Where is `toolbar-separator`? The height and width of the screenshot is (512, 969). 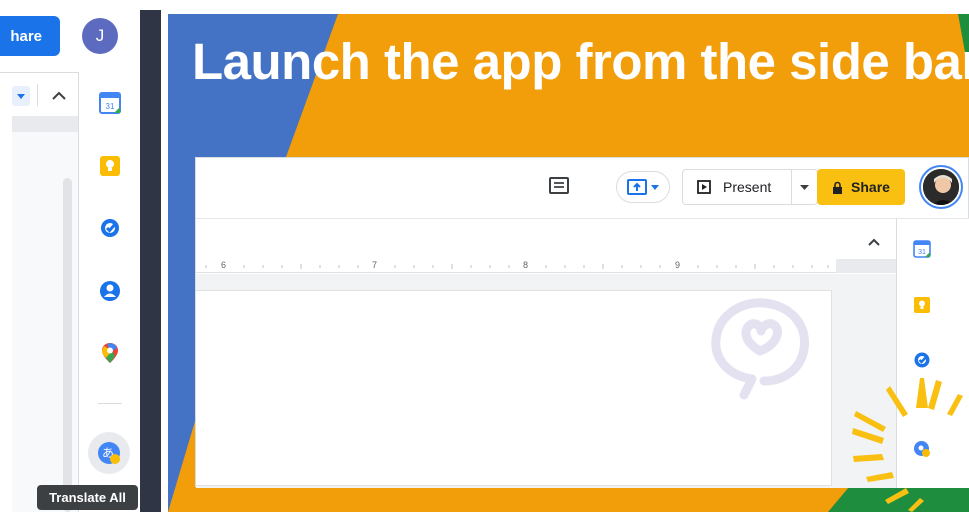
toolbar-separator is located at coordinates (37, 95).